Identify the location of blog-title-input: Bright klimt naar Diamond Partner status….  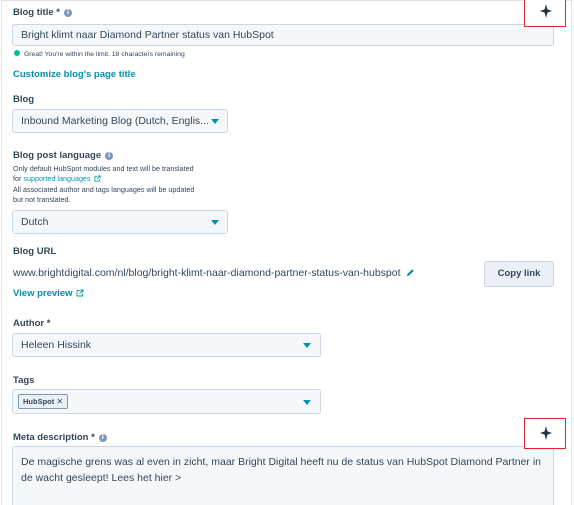
(283, 35).